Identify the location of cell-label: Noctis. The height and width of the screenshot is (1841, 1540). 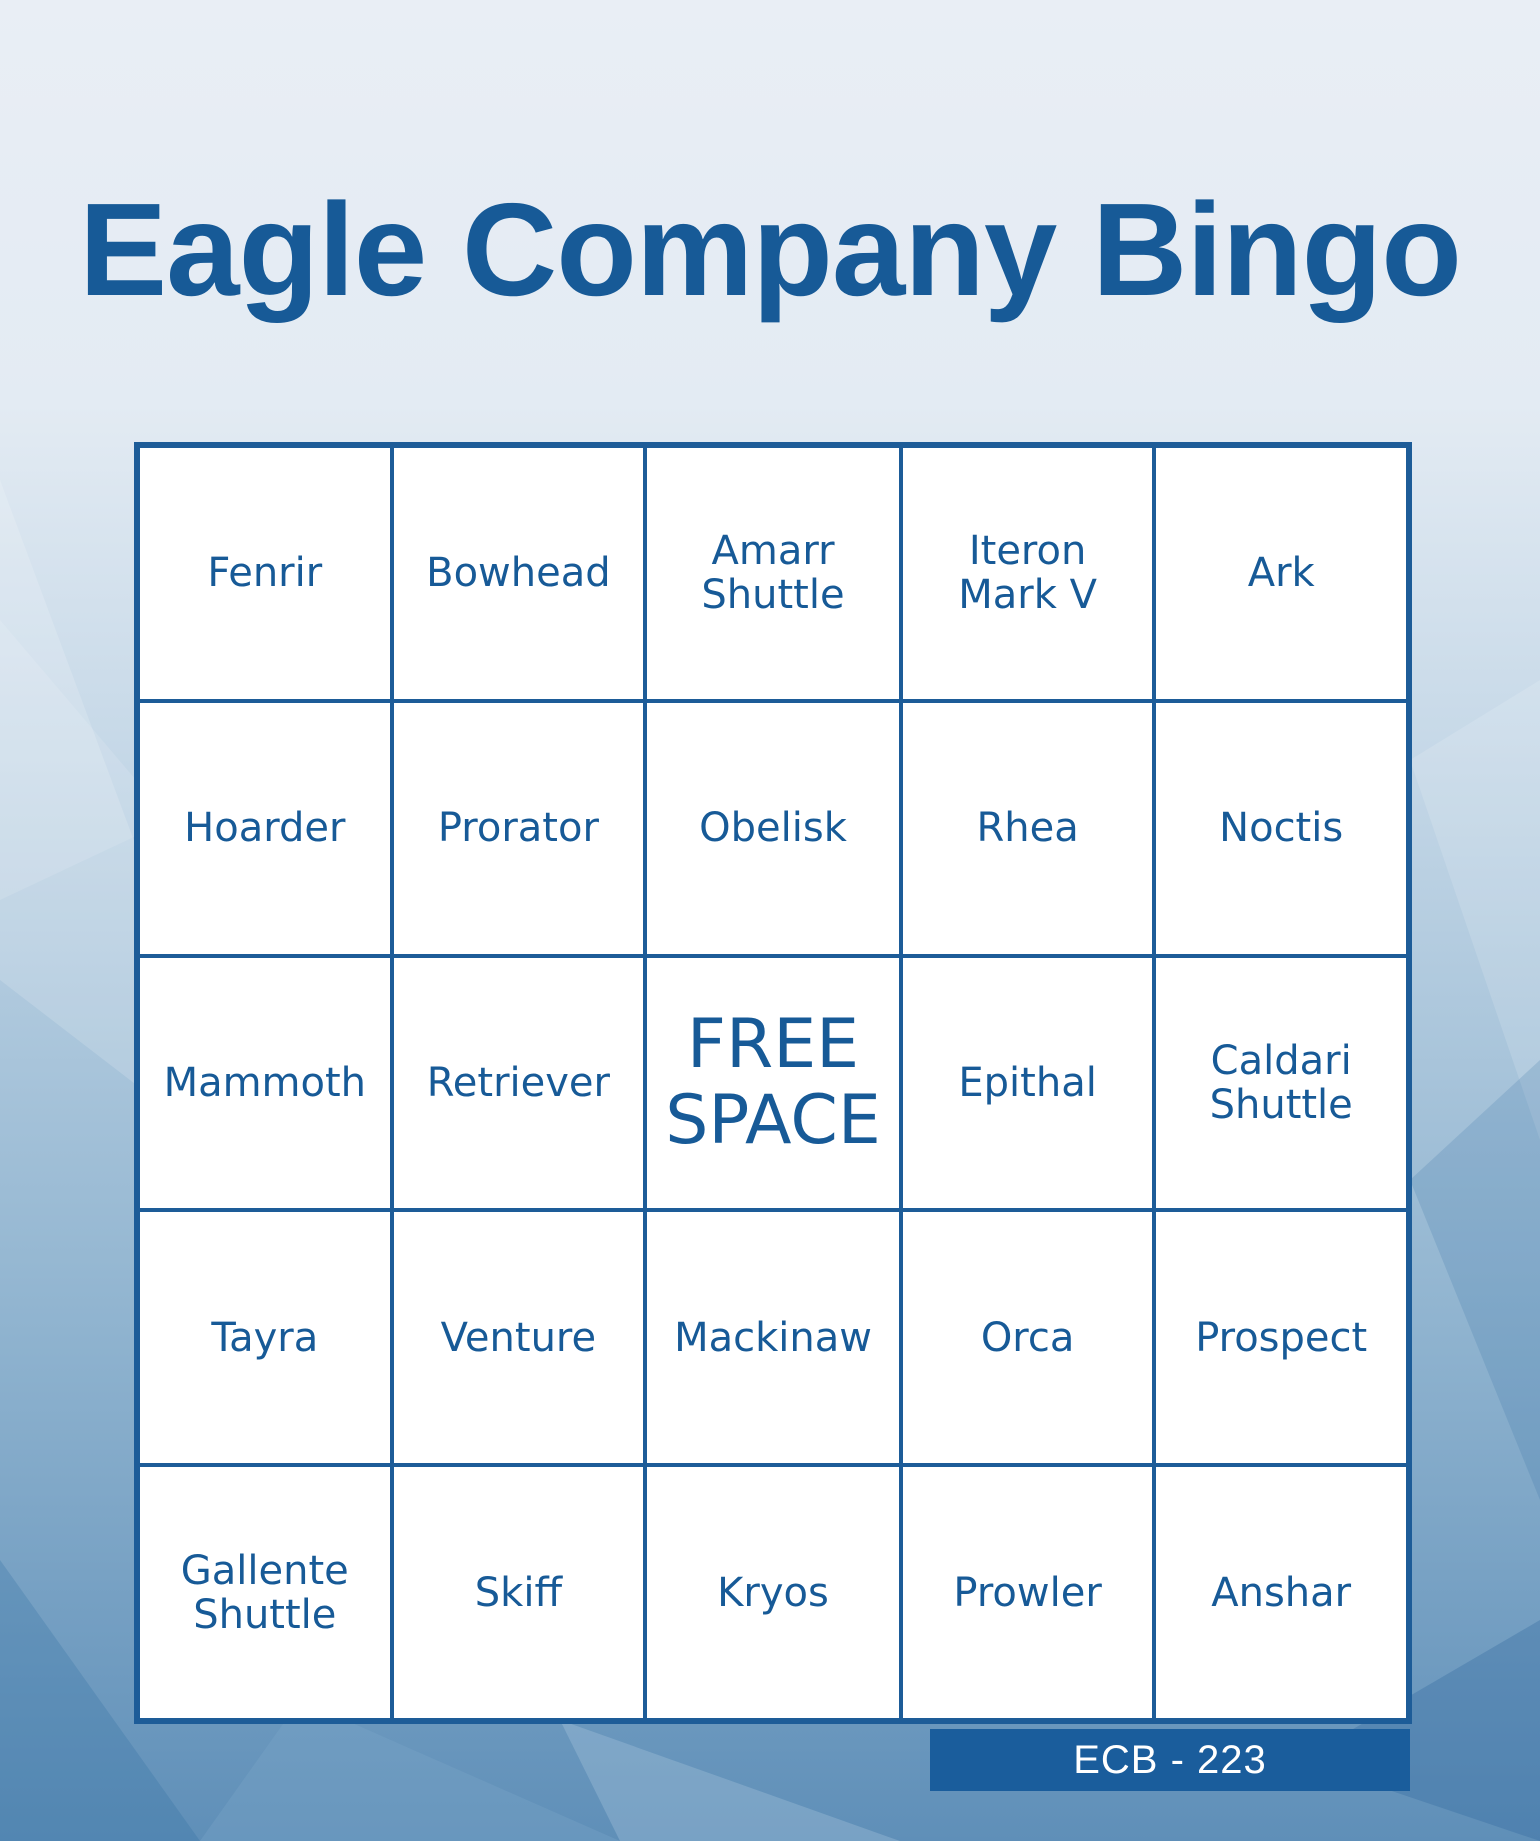
(1281, 828).